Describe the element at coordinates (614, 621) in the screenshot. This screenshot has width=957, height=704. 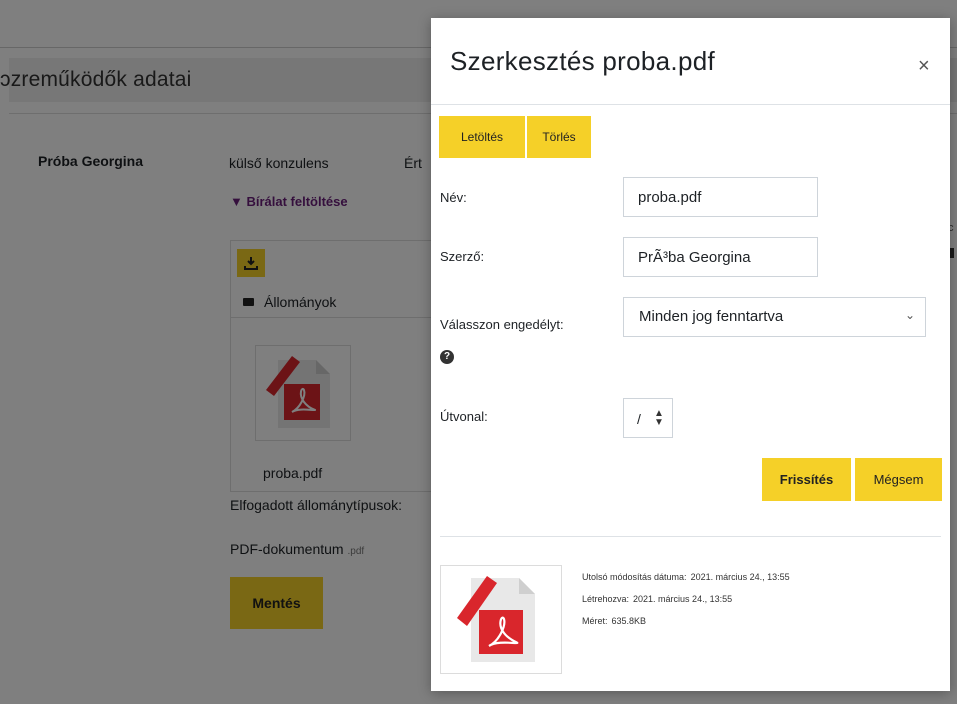
I see `file-size: Méret: 635.8KB` at that location.